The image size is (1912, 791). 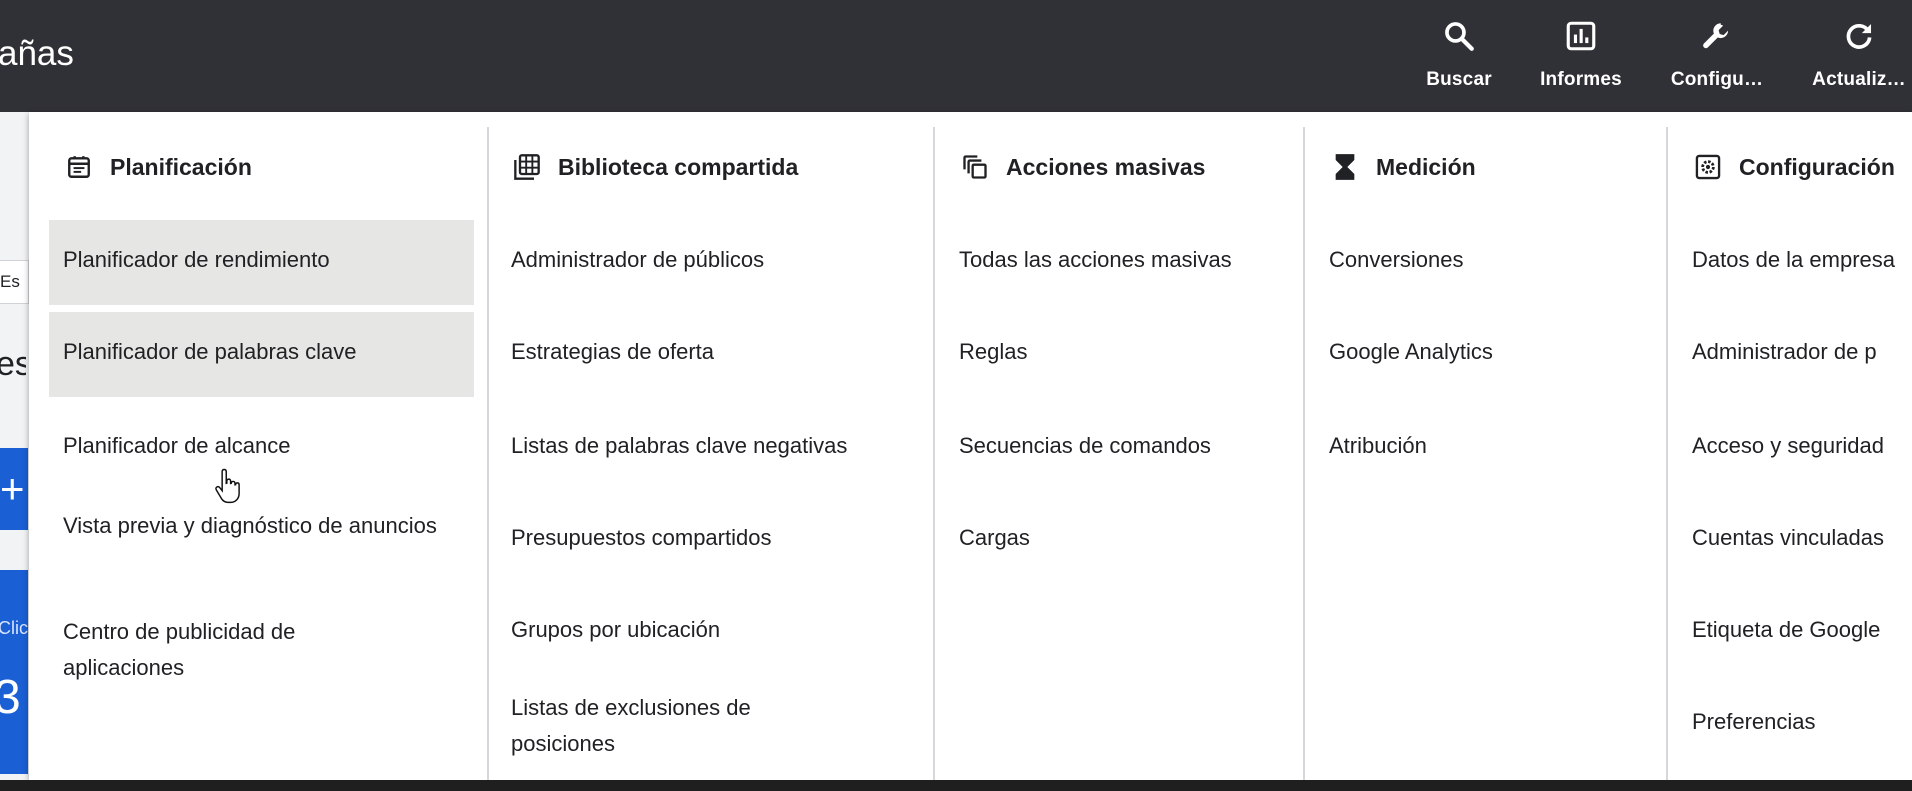 What do you see at coordinates (176, 446) in the screenshot?
I see `menu-item-reach-planner: Planificador de alcance` at bounding box center [176, 446].